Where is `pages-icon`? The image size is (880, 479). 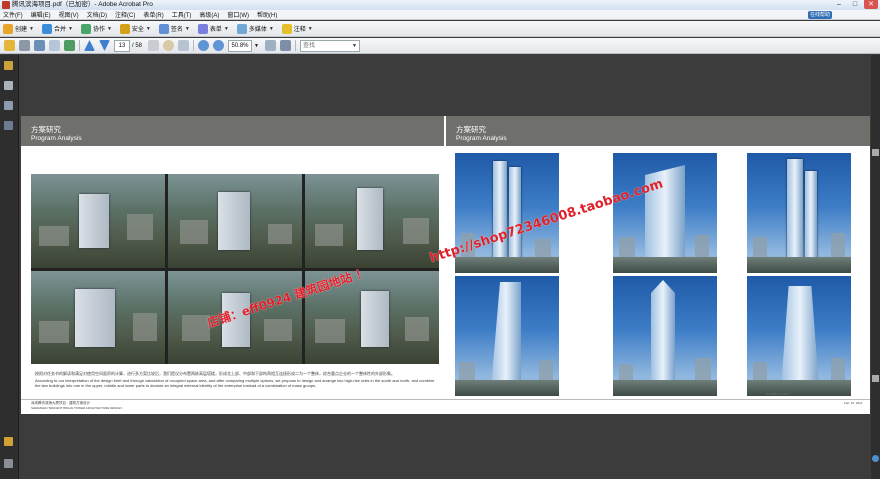
pages-icon is located at coordinates (8, 85).